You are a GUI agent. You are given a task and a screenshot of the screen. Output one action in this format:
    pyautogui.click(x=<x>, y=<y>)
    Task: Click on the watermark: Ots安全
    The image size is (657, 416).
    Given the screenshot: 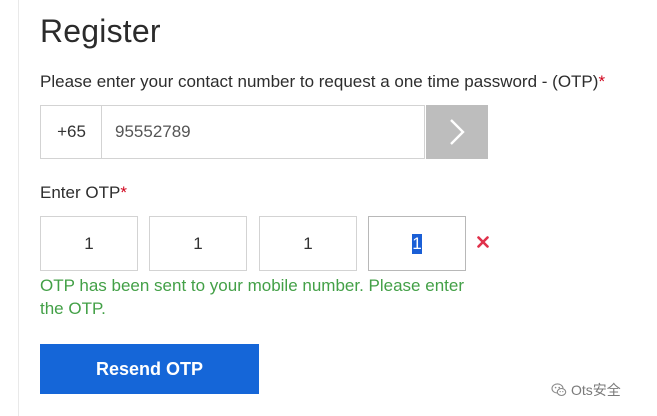 What is the action you would take?
    pyautogui.click(x=586, y=390)
    